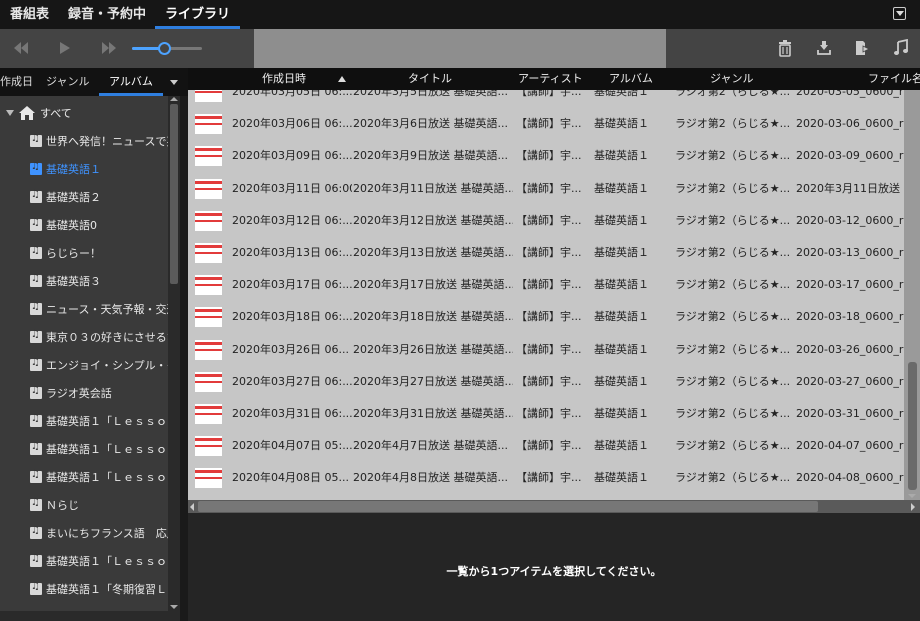 The width and height of the screenshot is (920, 621). I want to click on sidebar-vertical-scrollbar, so click(174, 353).